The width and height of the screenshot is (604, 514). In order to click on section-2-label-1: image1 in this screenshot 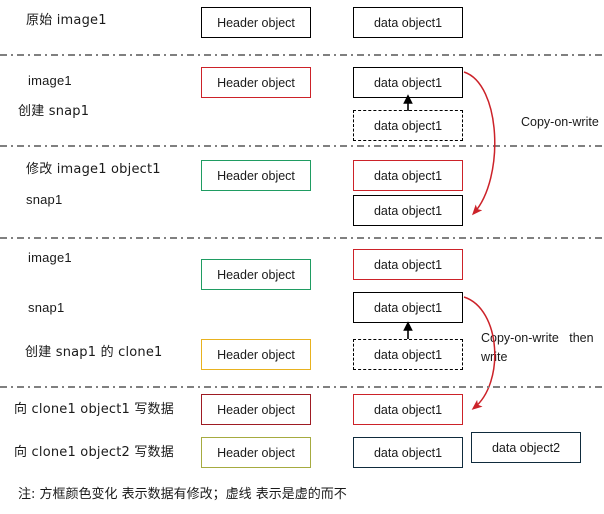, I will do `click(50, 80)`.